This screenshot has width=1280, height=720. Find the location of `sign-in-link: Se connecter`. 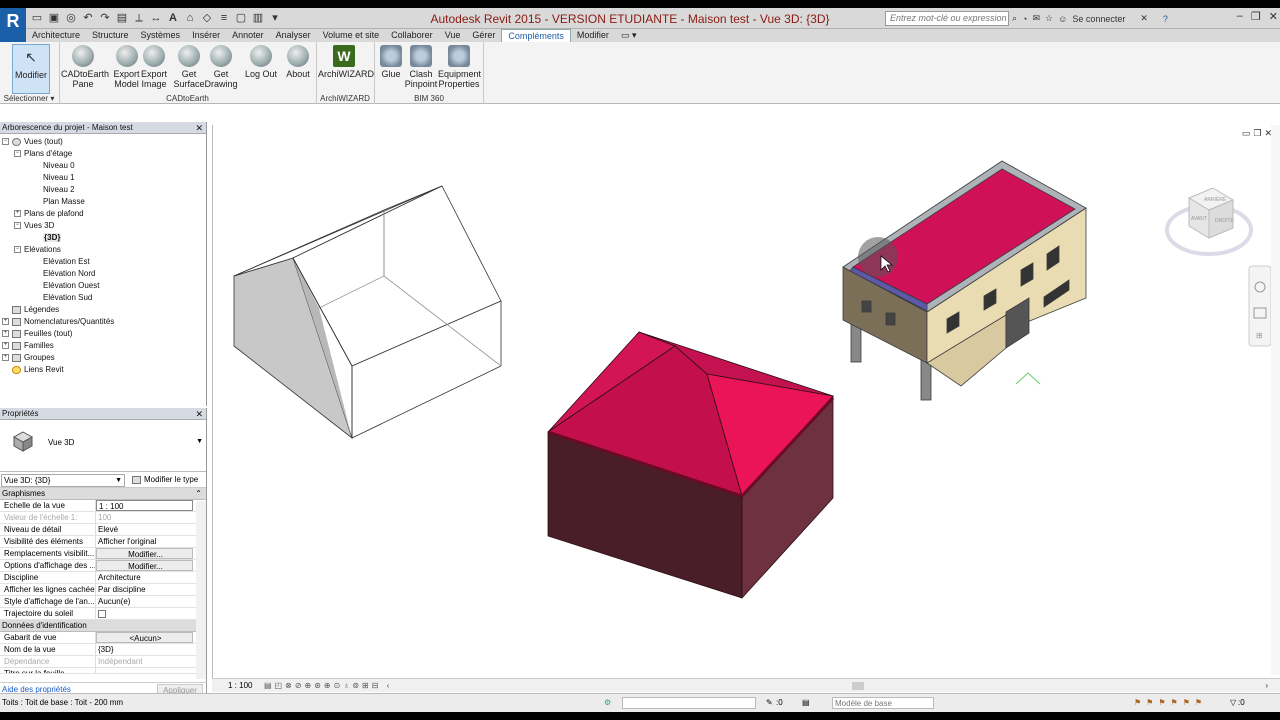

sign-in-link: Se connecter is located at coordinates (1098, 19).